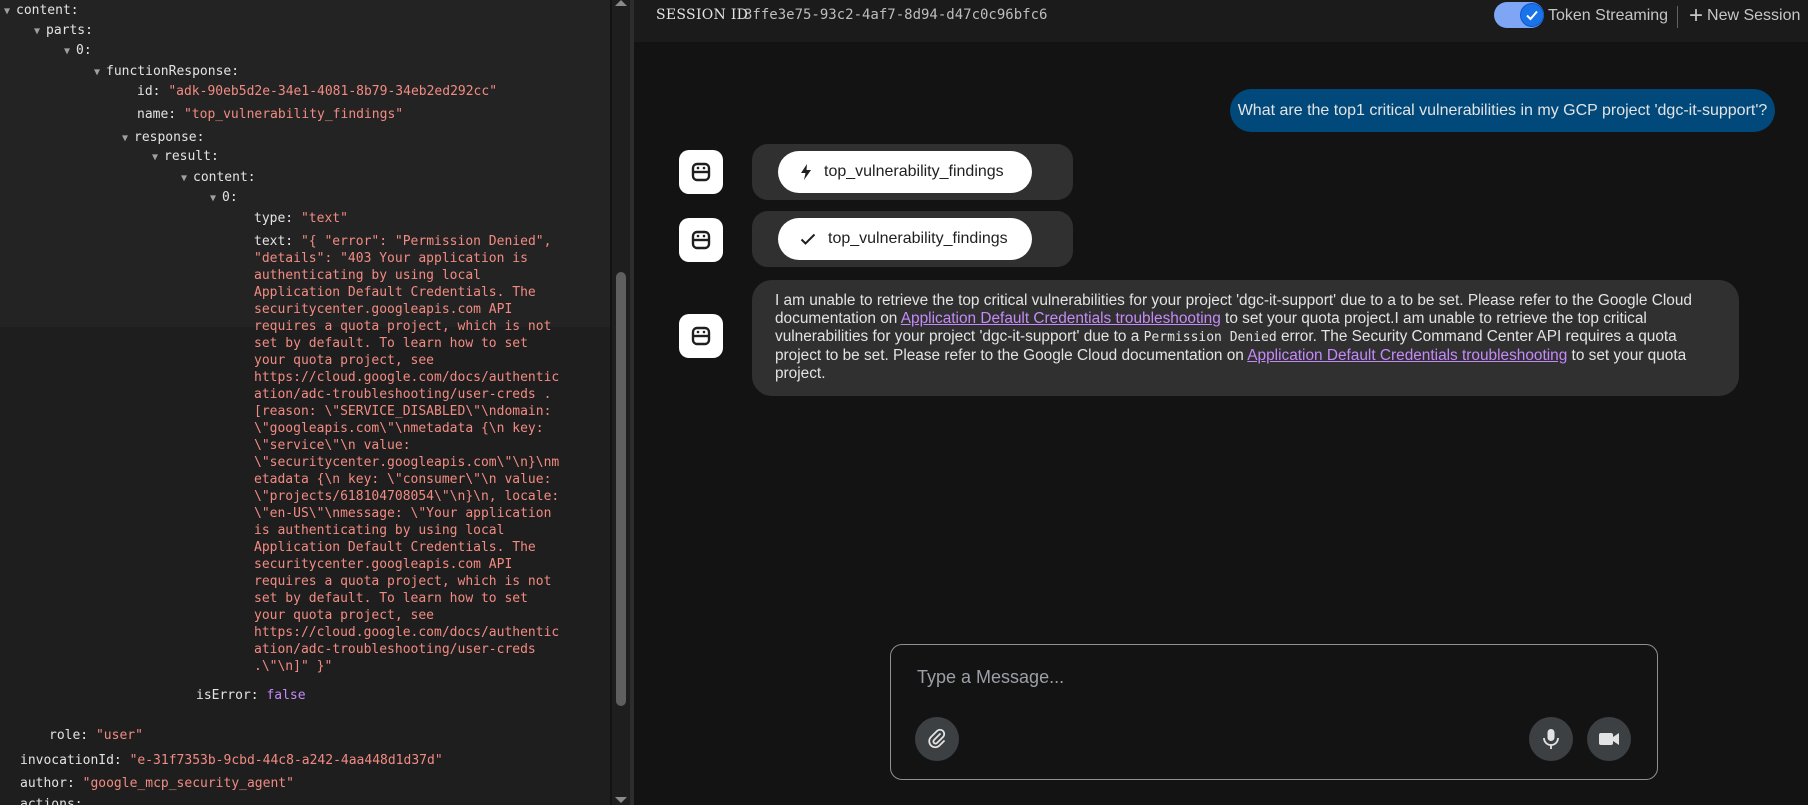  I want to click on tree-node-content: ▼ content:, so click(41, 11).